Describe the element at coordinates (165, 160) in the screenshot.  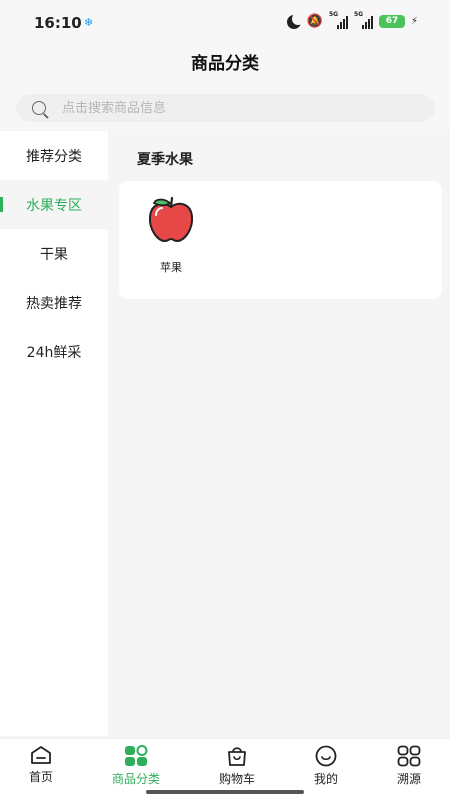
I see `section-title: 夏季水果` at that location.